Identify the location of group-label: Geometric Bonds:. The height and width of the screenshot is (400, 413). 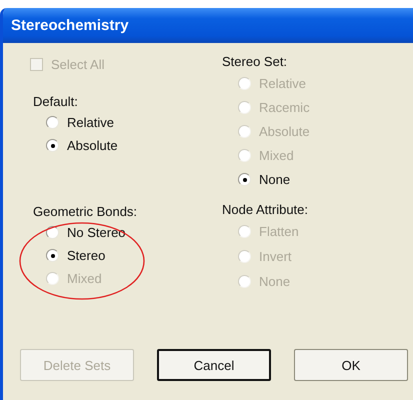
(85, 212).